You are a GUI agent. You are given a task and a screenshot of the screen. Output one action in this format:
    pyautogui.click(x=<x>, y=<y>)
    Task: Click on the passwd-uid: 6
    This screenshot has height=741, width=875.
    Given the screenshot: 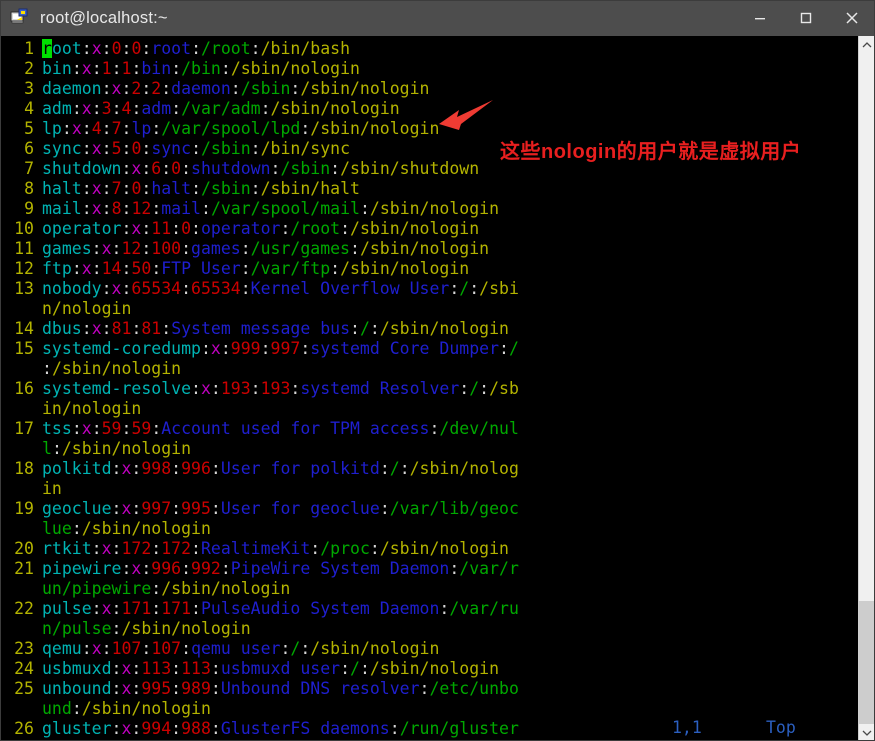 What is the action you would take?
    pyautogui.click(x=156, y=168)
    